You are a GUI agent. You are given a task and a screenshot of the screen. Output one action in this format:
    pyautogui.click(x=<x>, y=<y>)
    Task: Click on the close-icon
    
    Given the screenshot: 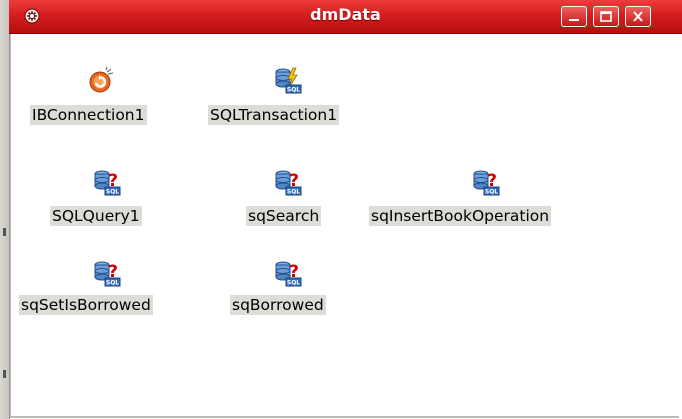 What is the action you would take?
    pyautogui.click(x=638, y=16)
    